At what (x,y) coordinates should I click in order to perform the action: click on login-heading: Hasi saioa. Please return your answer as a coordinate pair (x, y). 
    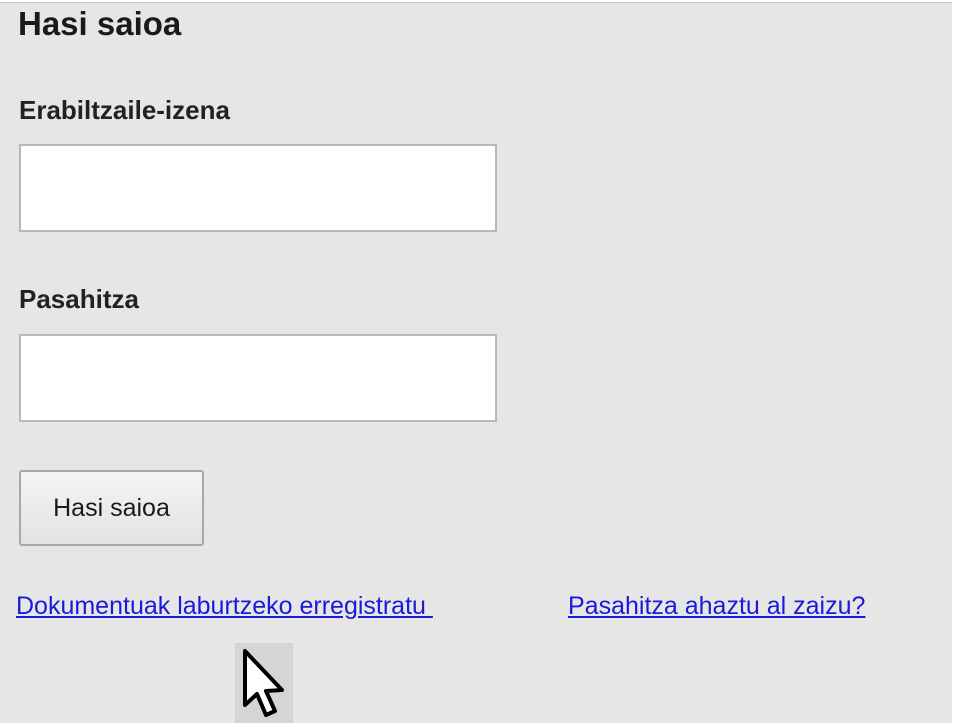
    Looking at the image, I should click on (100, 23).